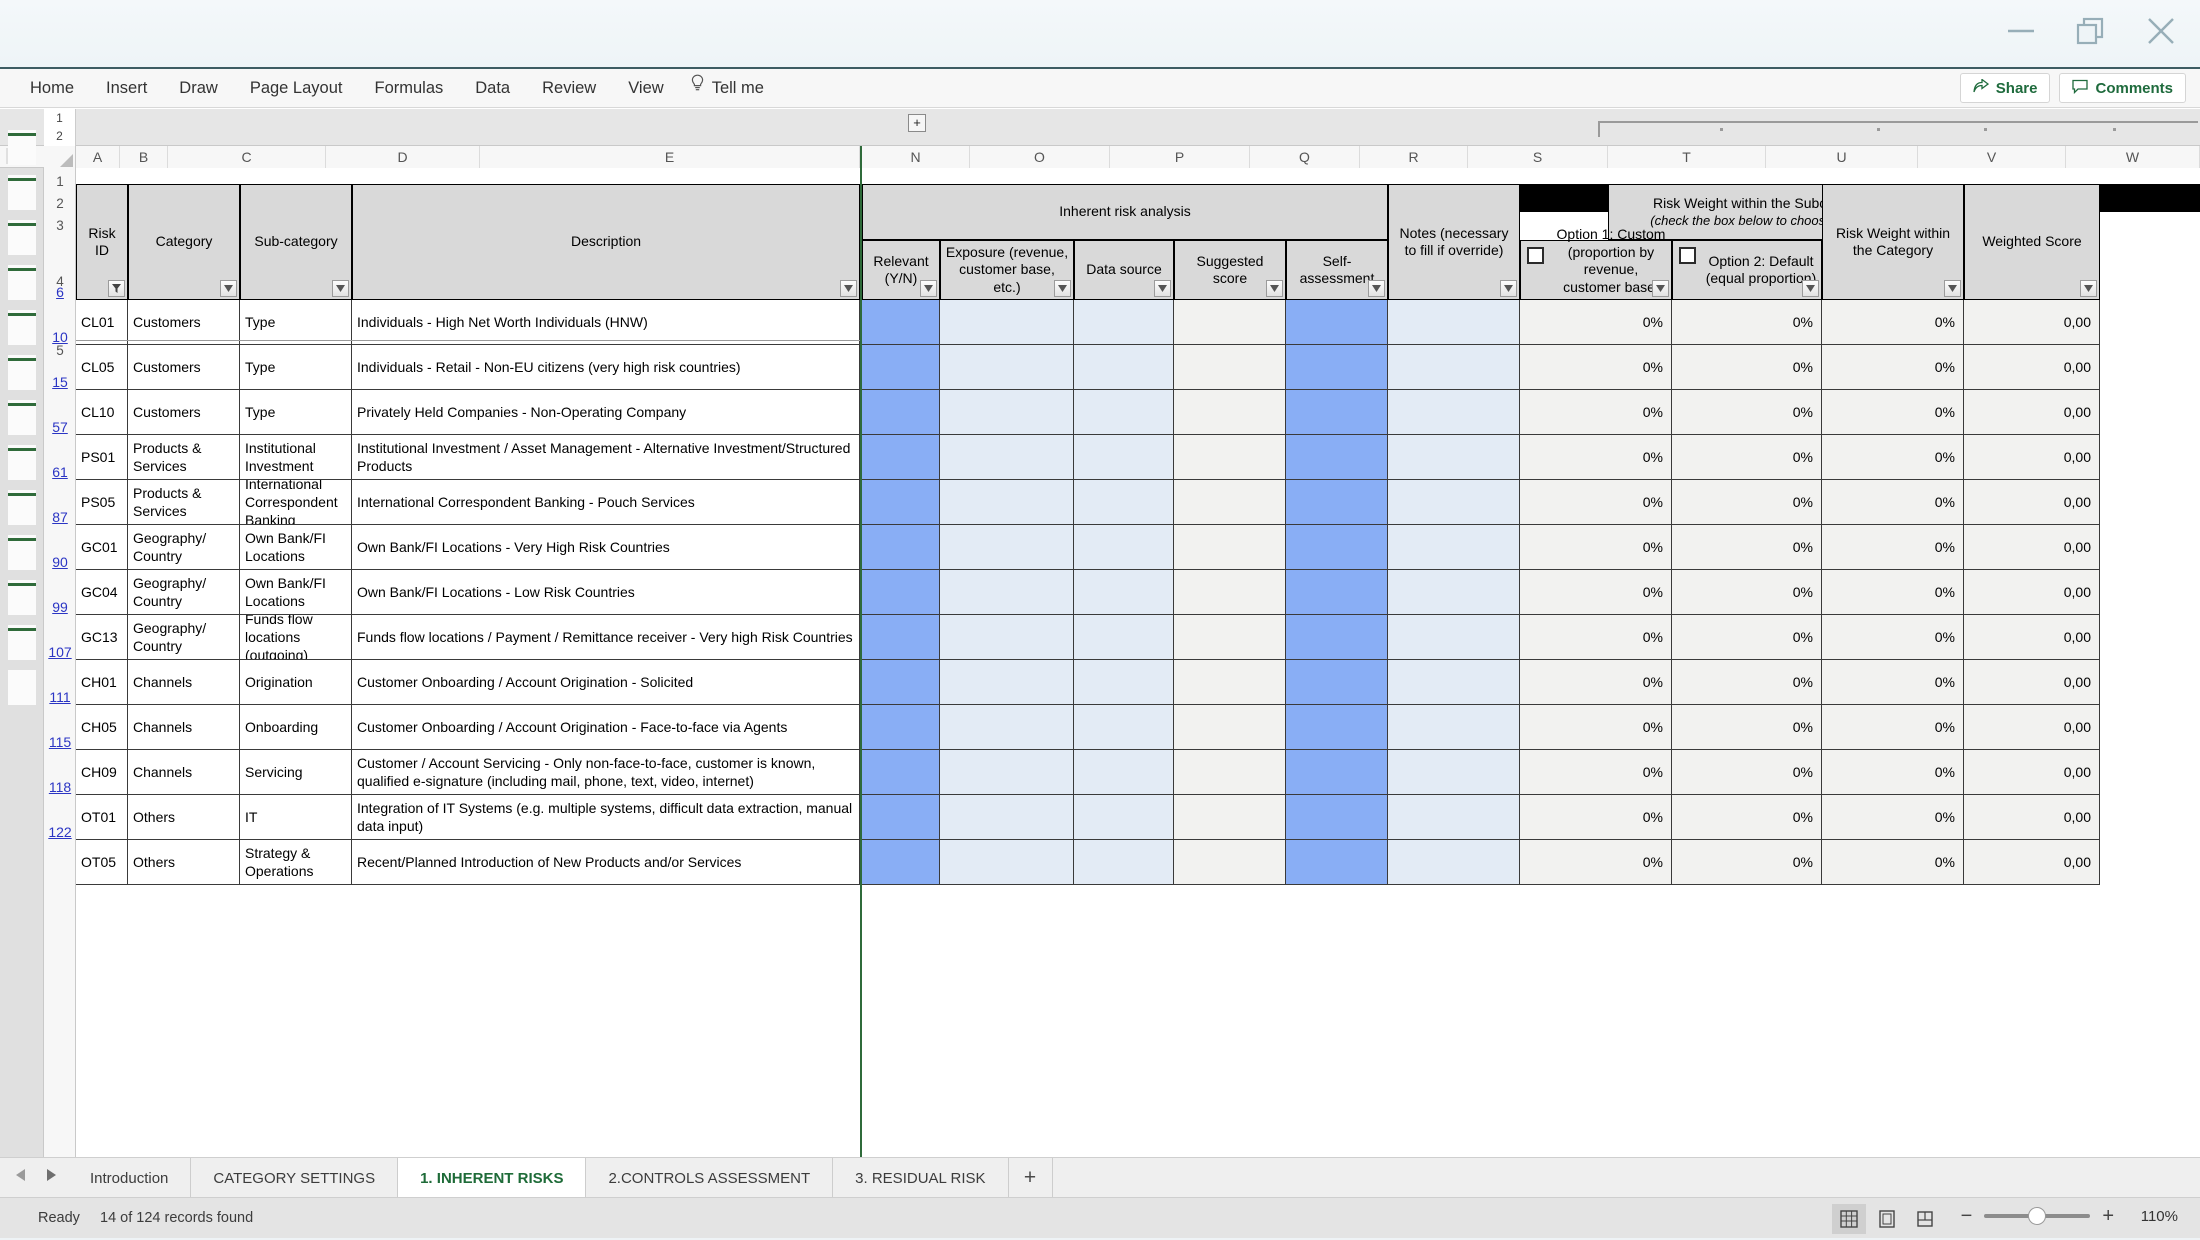 This screenshot has height=1240, width=2200. I want to click on cell-sub_category: Servicing, so click(296, 772).